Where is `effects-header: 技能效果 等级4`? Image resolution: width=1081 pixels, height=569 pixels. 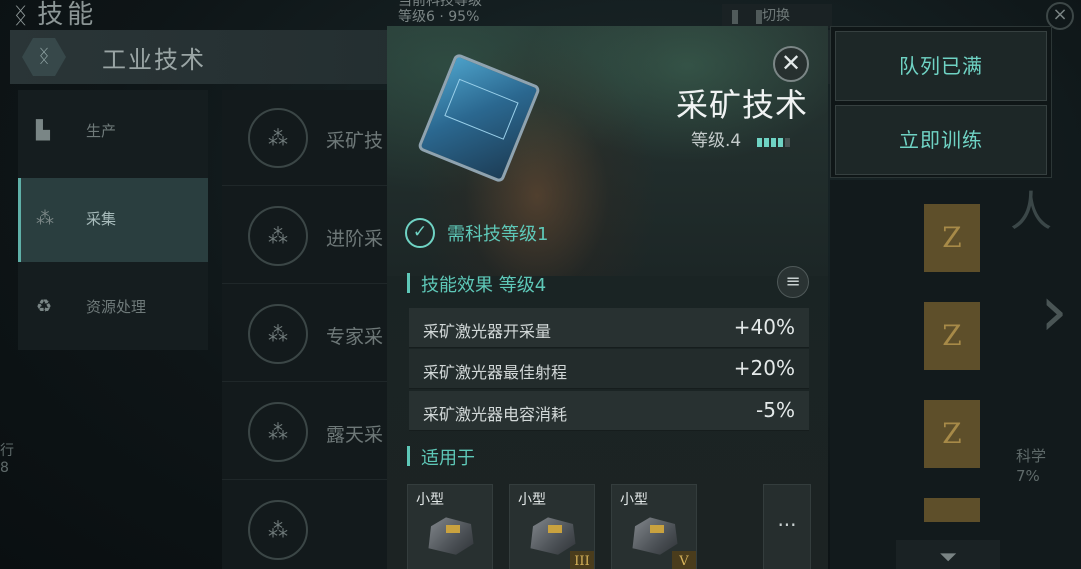 effects-header: 技能效果 等级4 is located at coordinates (476, 284).